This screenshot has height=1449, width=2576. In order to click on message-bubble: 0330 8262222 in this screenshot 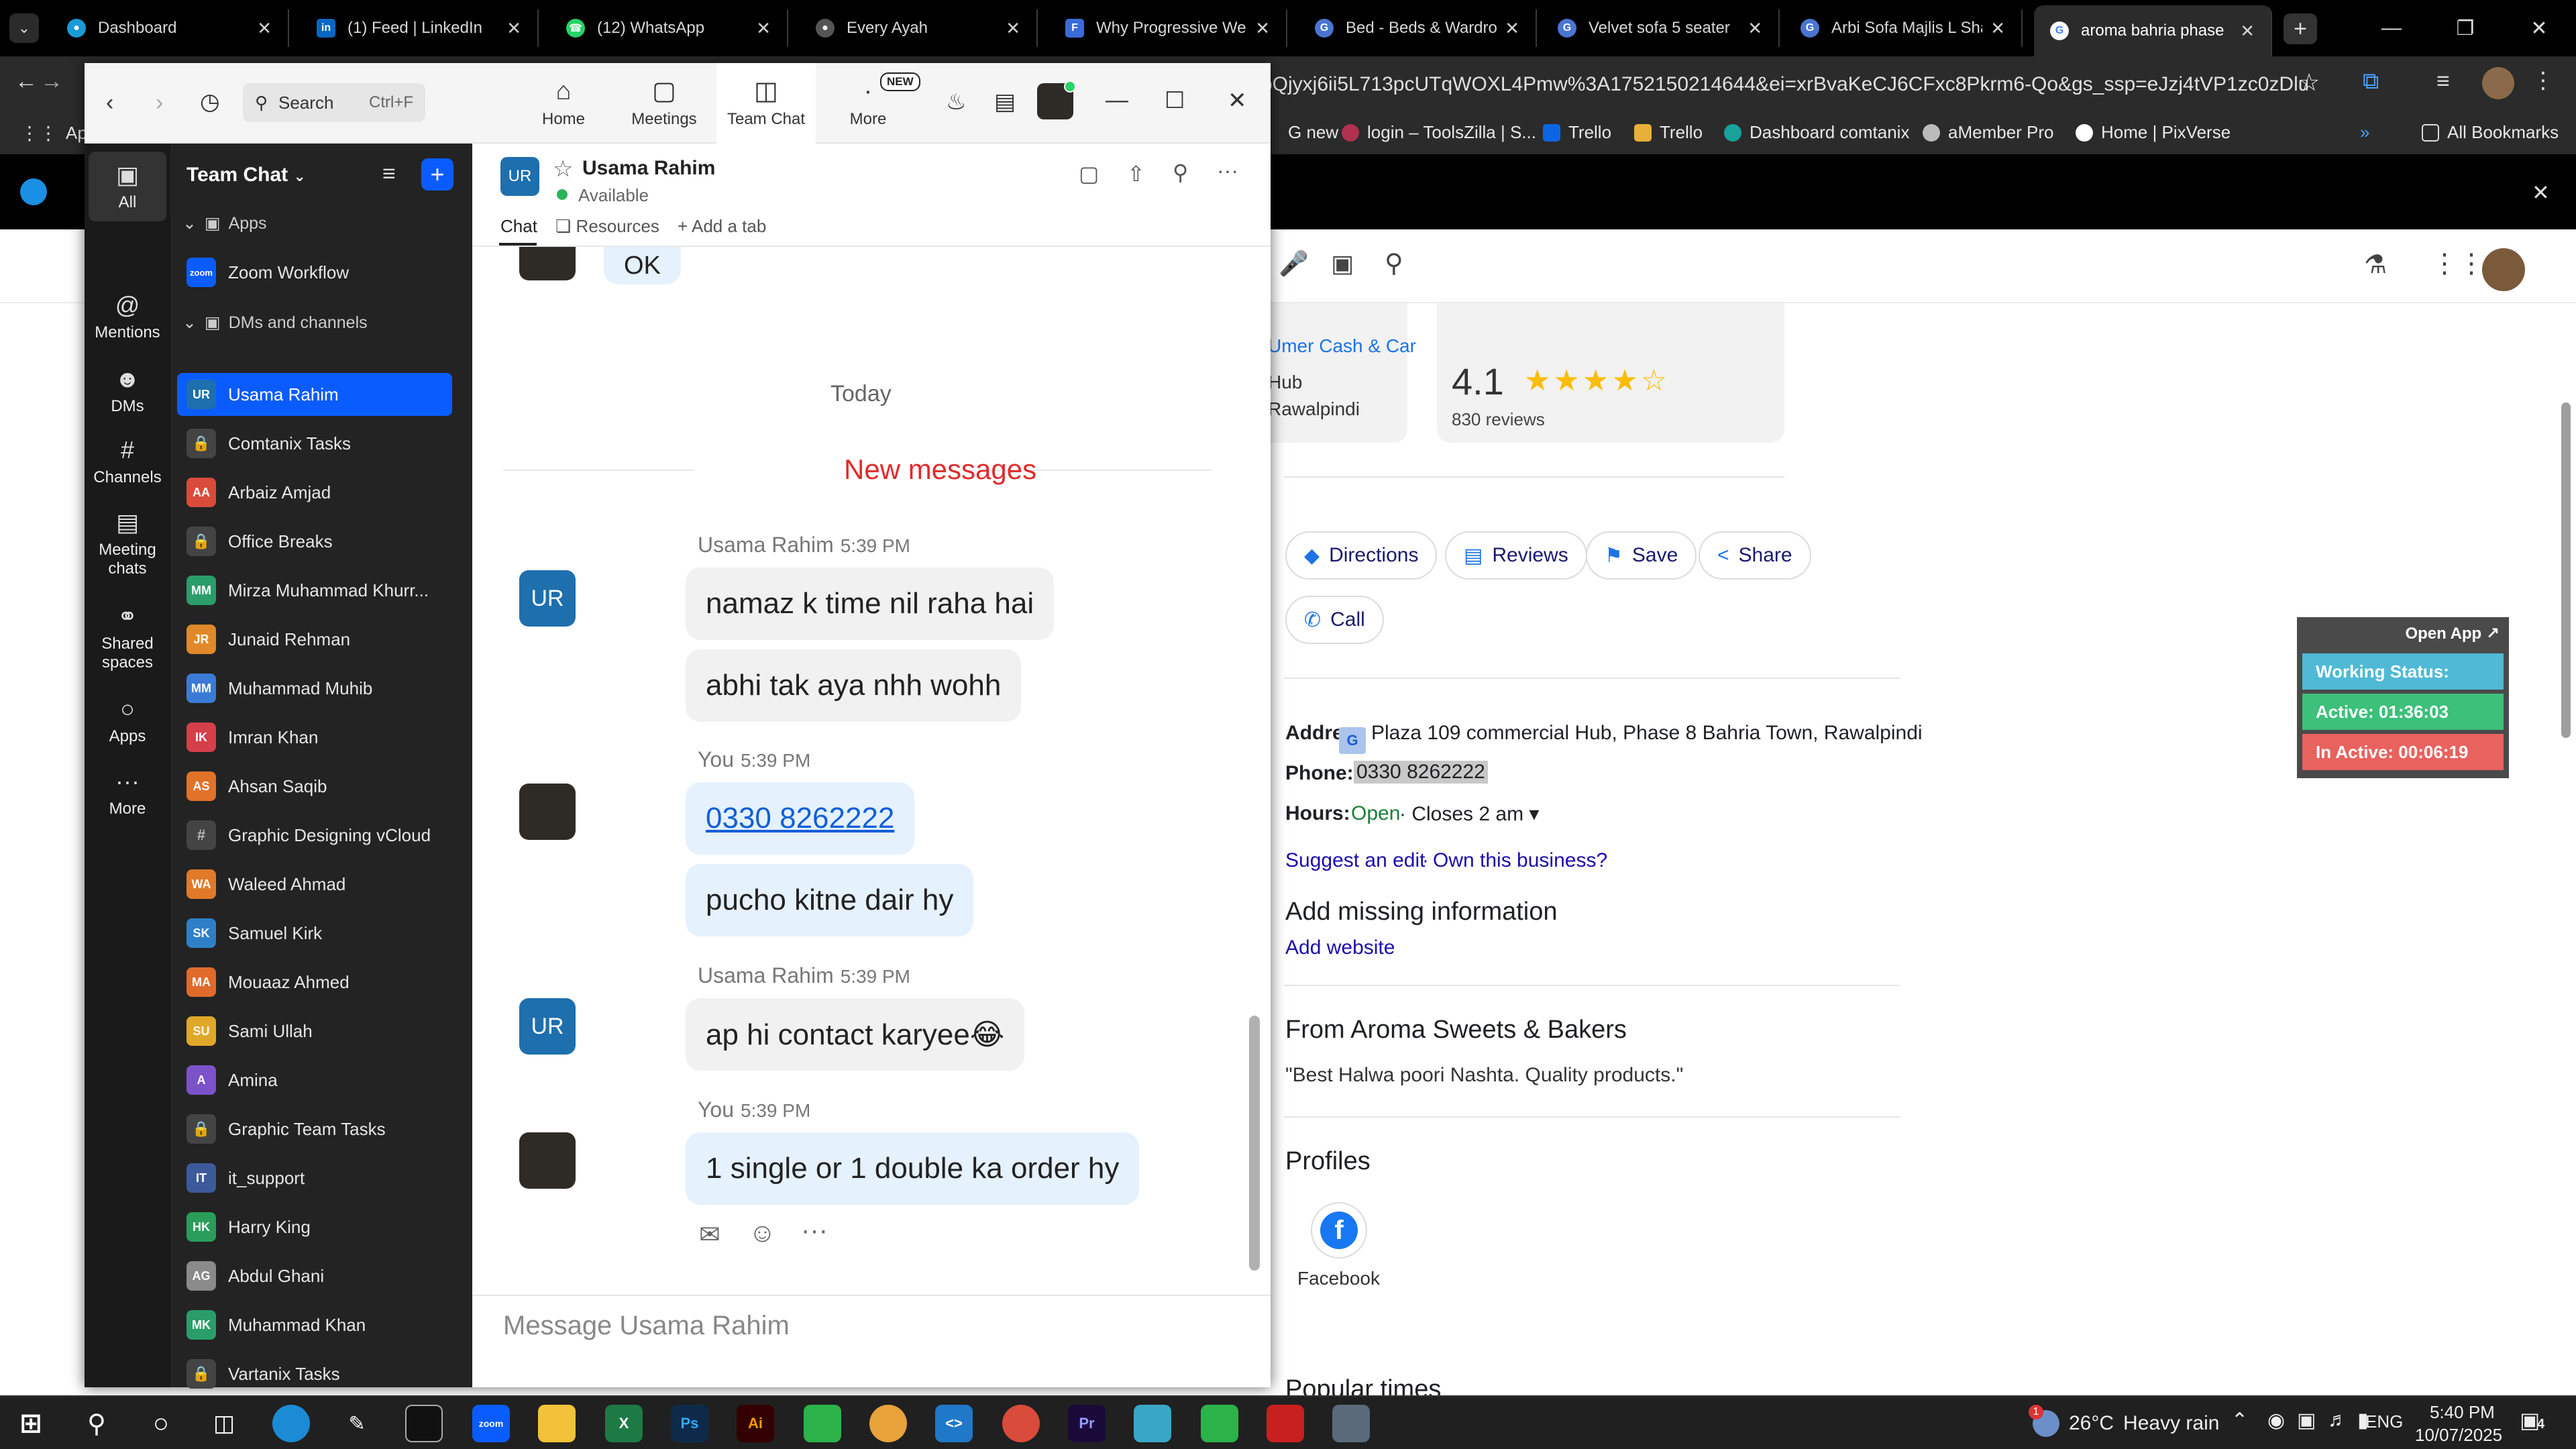, I will do `click(800, 818)`.